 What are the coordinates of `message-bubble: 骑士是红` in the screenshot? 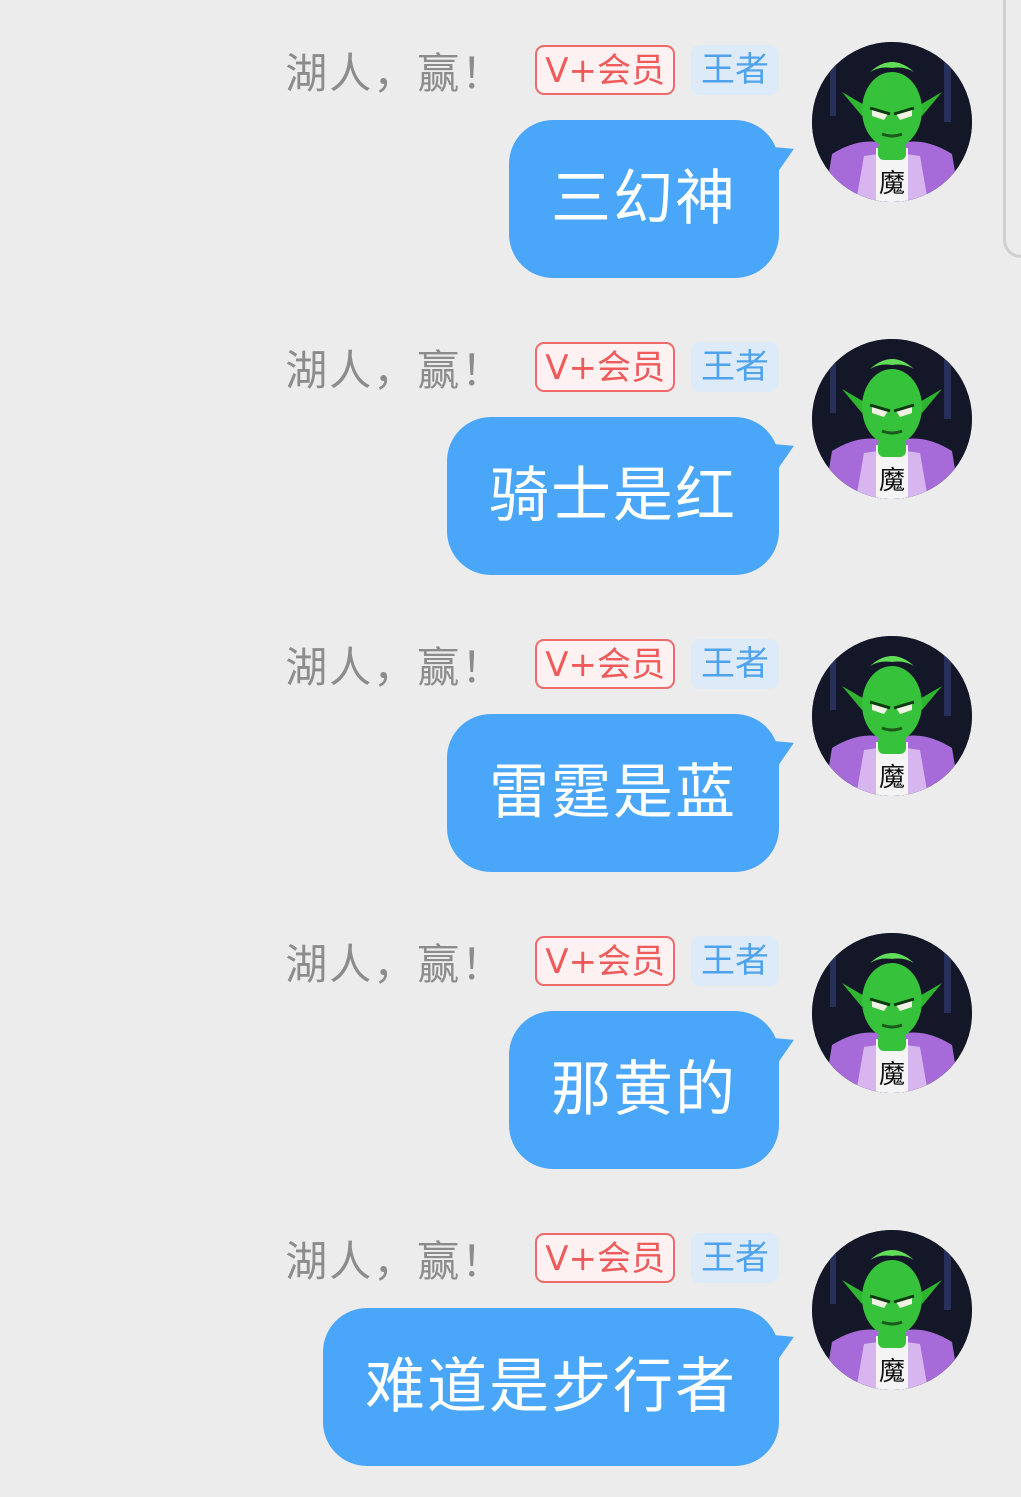 It's located at (623, 496).